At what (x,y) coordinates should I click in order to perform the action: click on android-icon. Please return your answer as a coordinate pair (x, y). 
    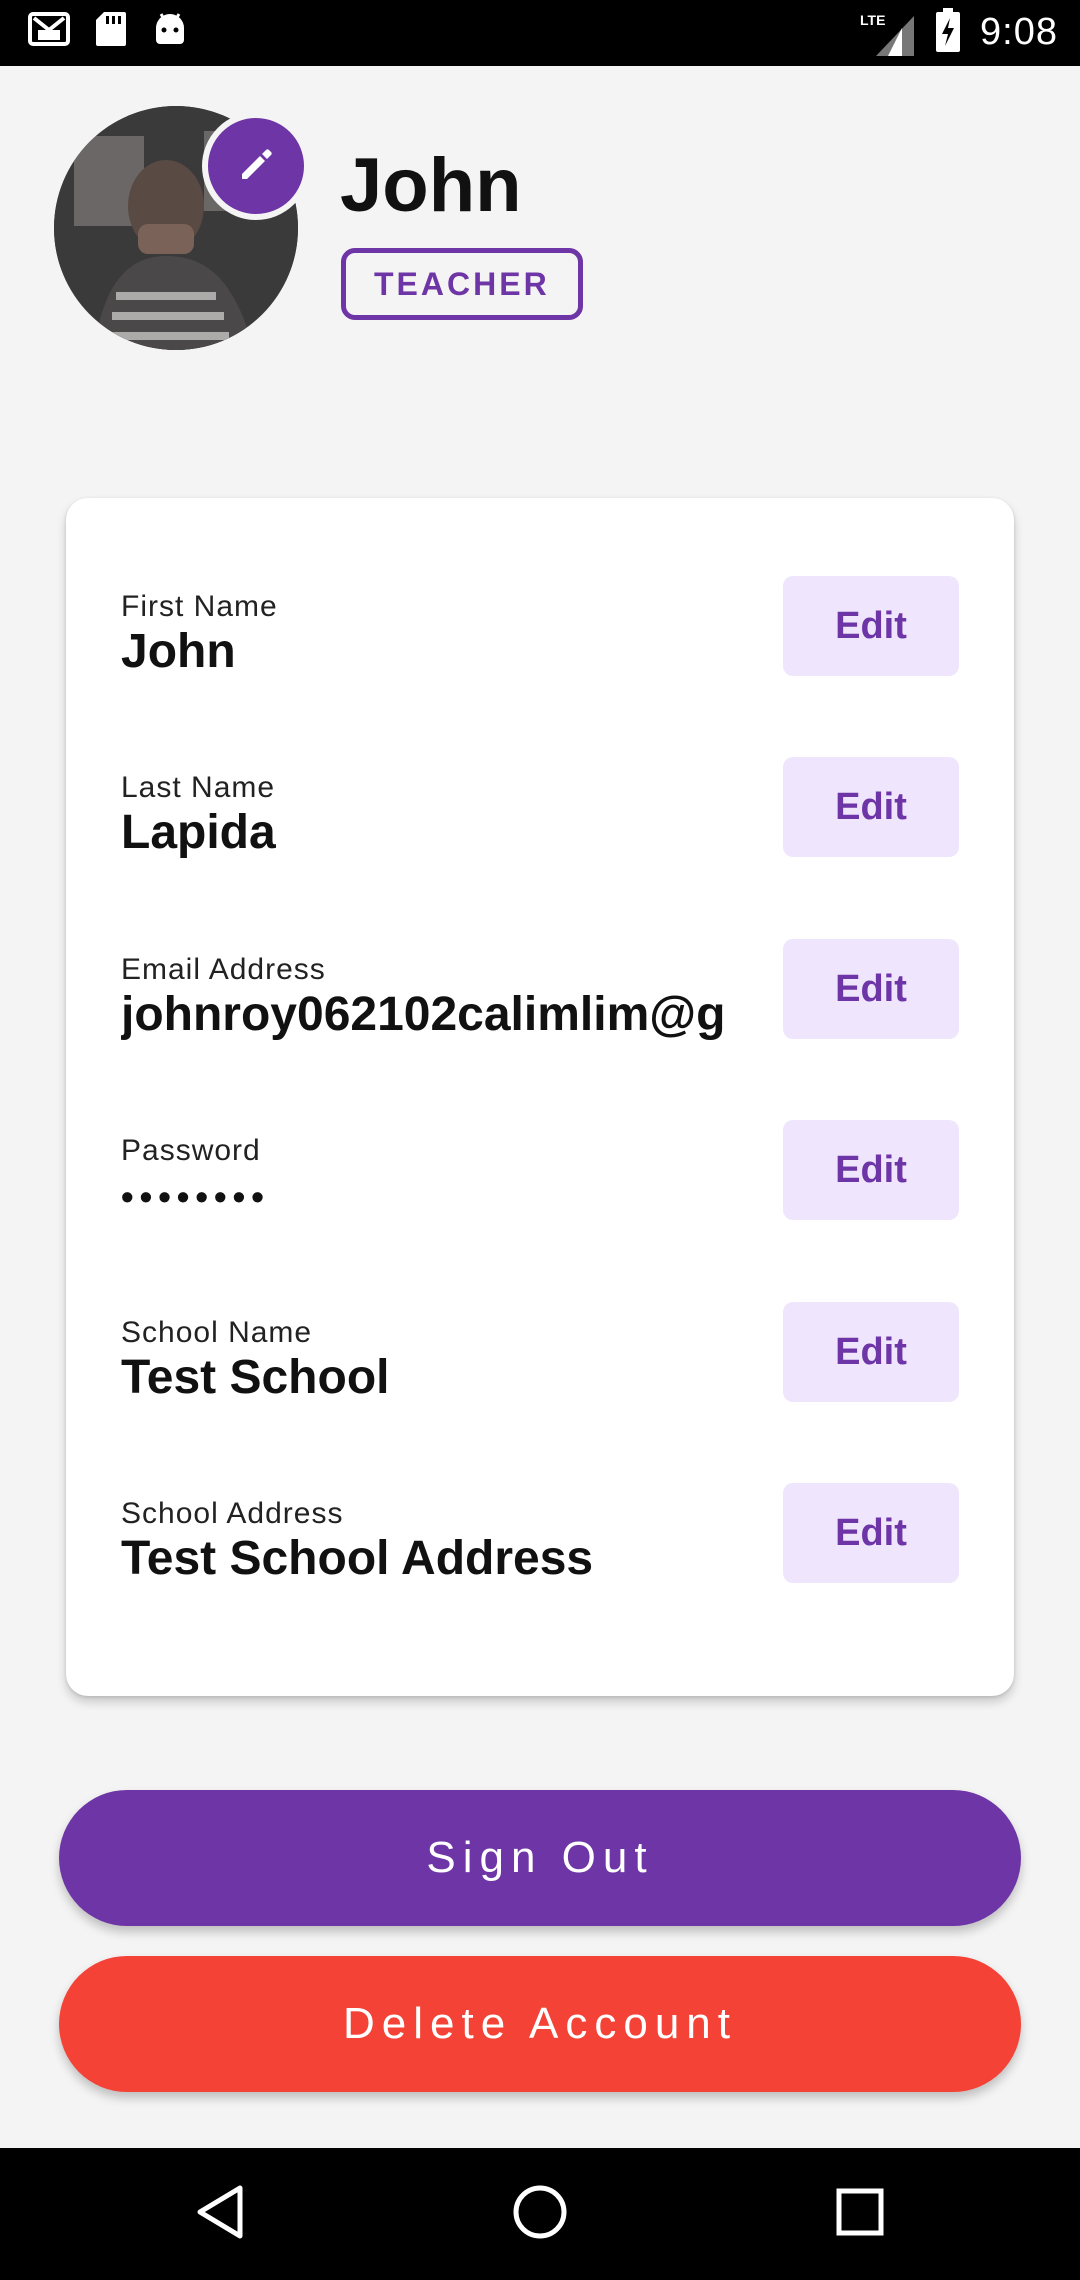
    Looking at the image, I should click on (170, 31).